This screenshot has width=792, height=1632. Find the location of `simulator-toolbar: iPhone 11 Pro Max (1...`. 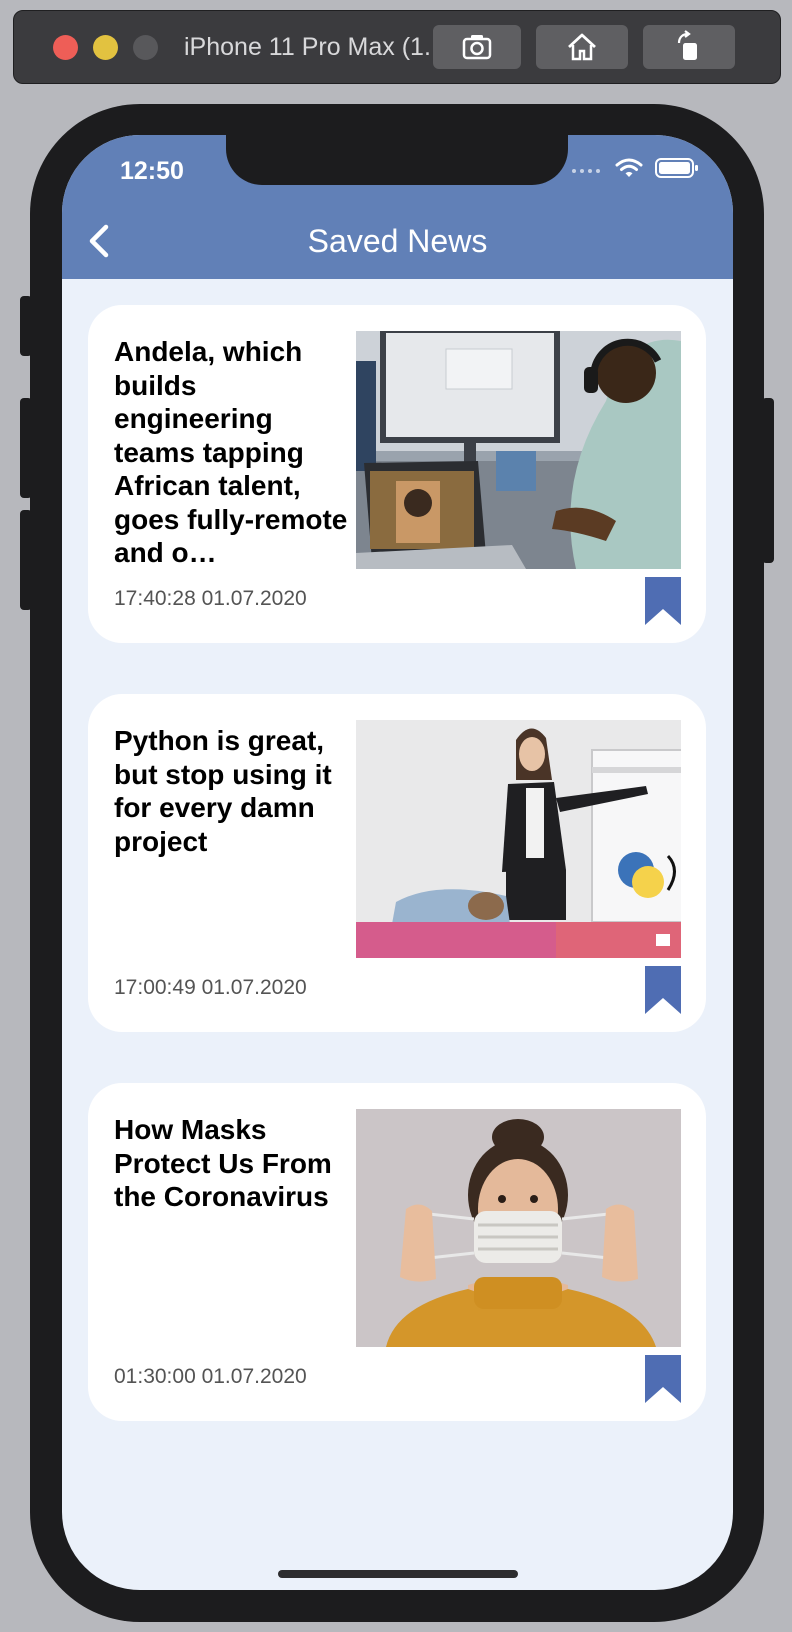

simulator-toolbar: iPhone 11 Pro Max (1... is located at coordinates (397, 47).